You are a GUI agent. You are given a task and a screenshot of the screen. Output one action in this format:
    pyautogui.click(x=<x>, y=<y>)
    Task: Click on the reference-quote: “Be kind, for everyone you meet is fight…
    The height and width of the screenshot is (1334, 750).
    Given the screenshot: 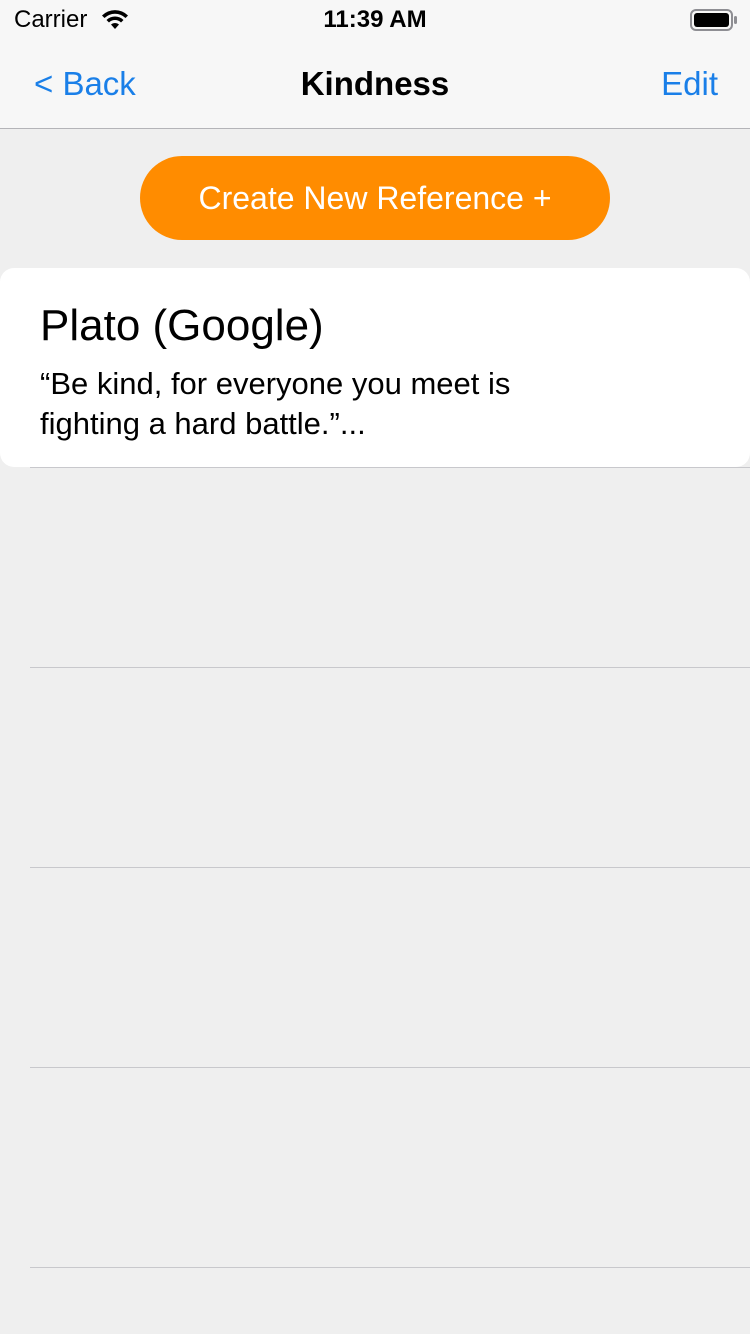 What is the action you would take?
    pyautogui.click(x=275, y=403)
    